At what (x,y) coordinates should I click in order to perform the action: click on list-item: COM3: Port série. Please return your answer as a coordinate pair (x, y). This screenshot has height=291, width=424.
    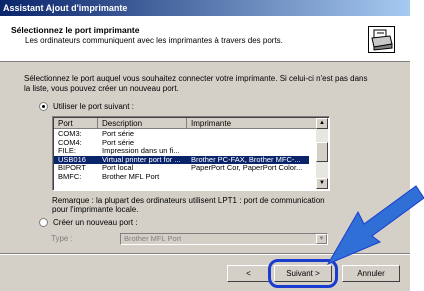
    Looking at the image, I should click on (181, 134).